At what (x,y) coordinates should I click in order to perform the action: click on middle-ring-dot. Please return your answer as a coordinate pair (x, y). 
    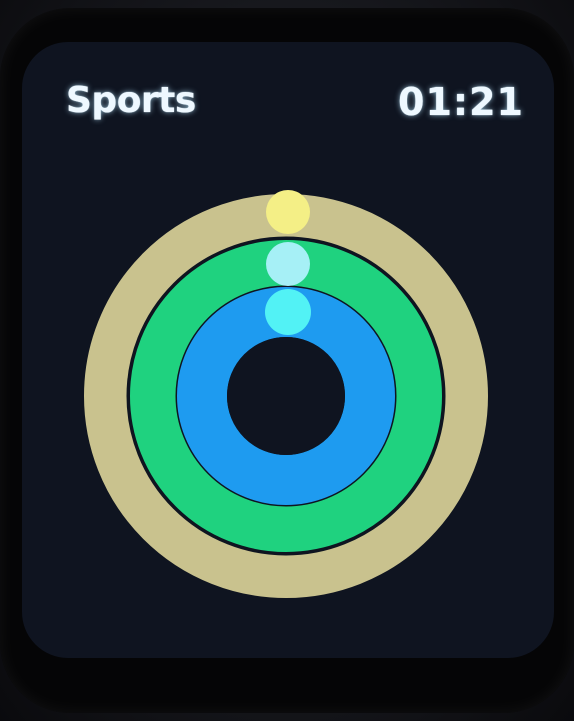
    Looking at the image, I should click on (288, 264).